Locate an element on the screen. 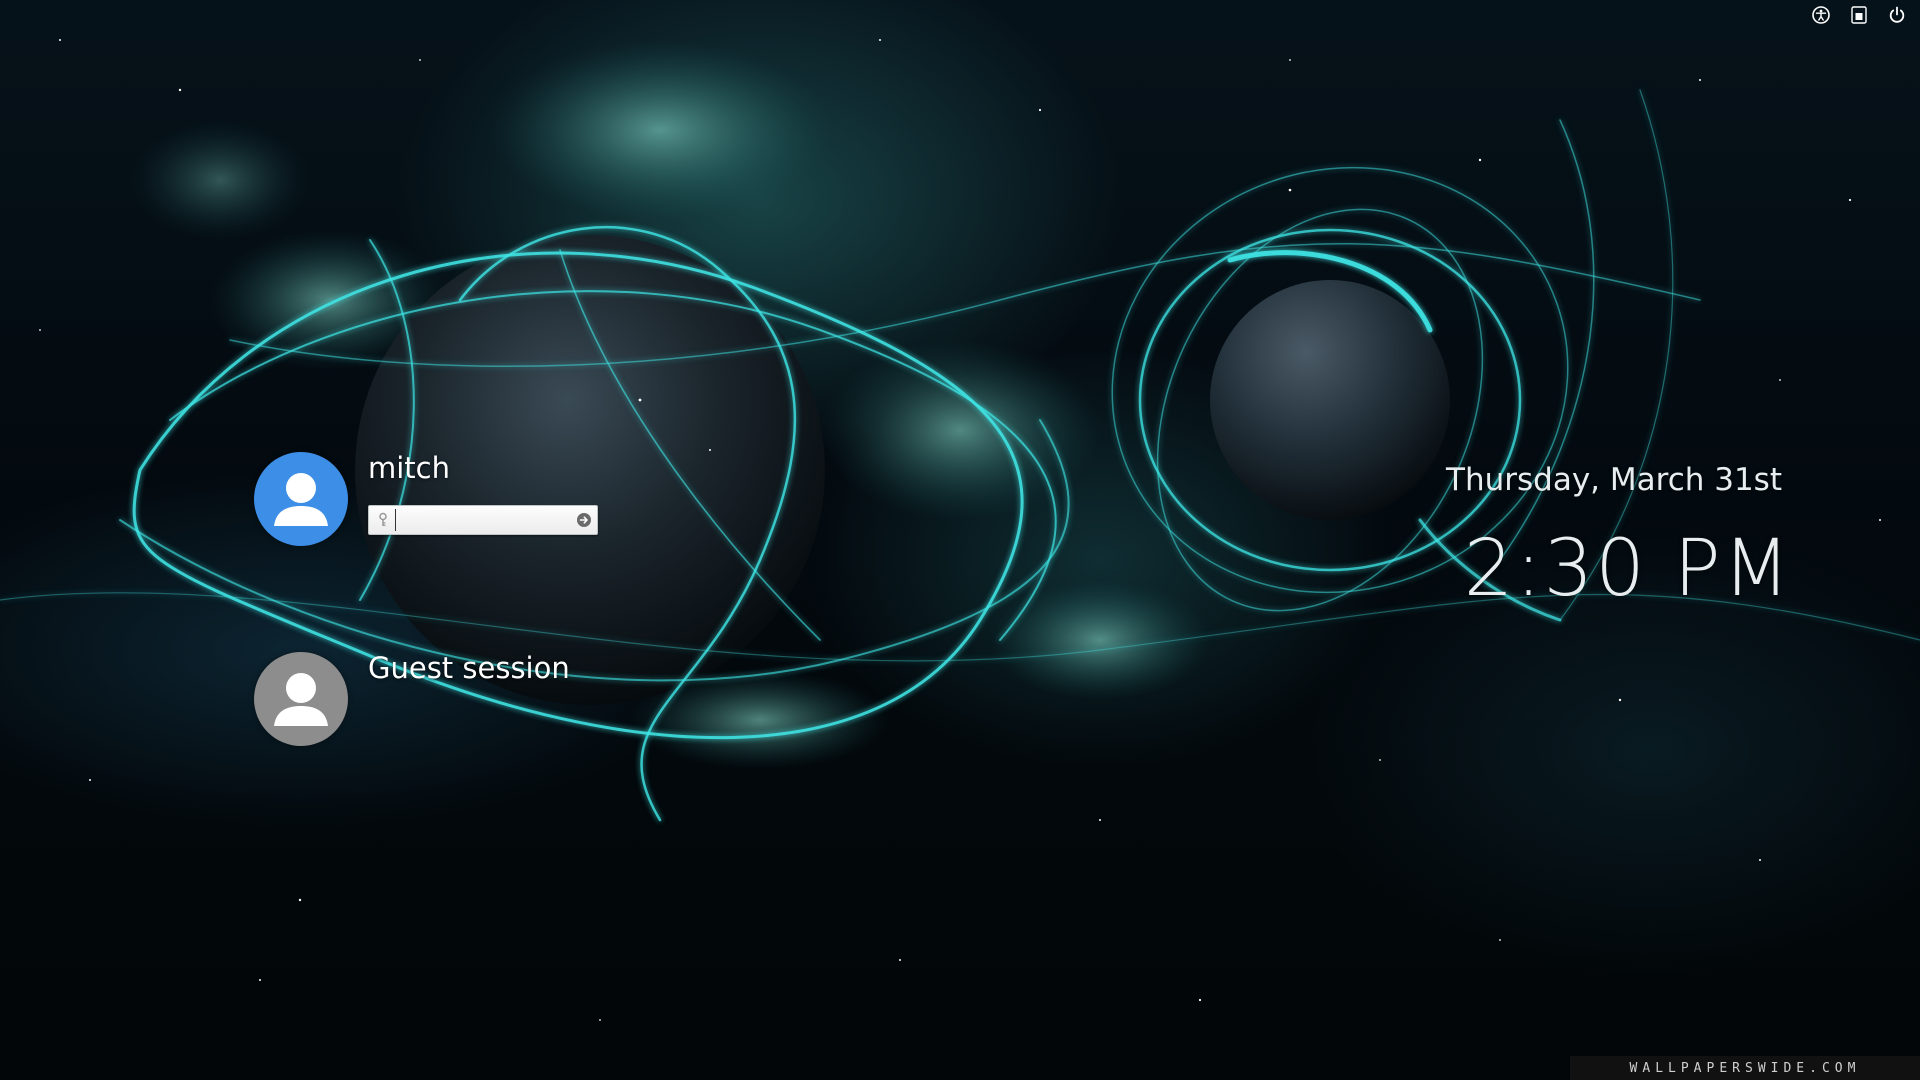 This screenshot has height=1080, width=1920. user-info: mitch is located at coordinates (483, 493).